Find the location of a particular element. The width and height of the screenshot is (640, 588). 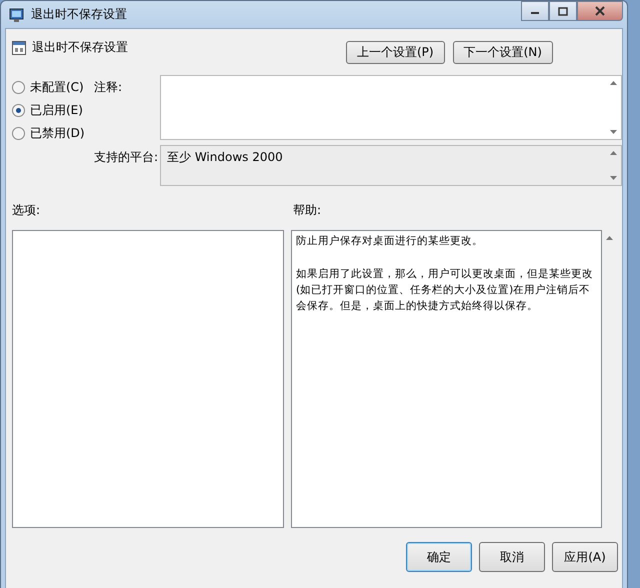

platform-value: 至少 Windows 2000 is located at coordinates (225, 157).